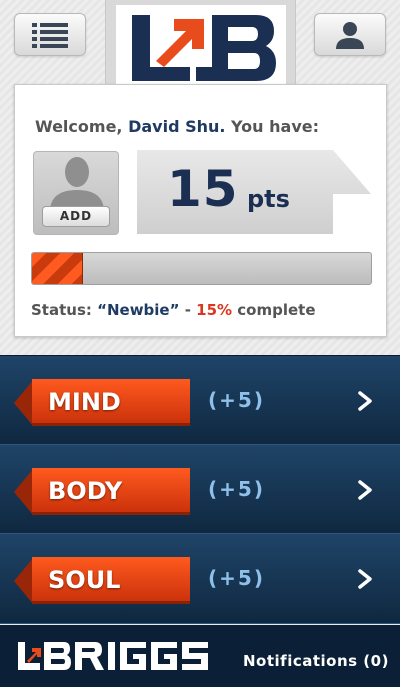 The height and width of the screenshot is (687, 400). What do you see at coordinates (84, 402) in the screenshot?
I see `category-label: MIND` at bounding box center [84, 402].